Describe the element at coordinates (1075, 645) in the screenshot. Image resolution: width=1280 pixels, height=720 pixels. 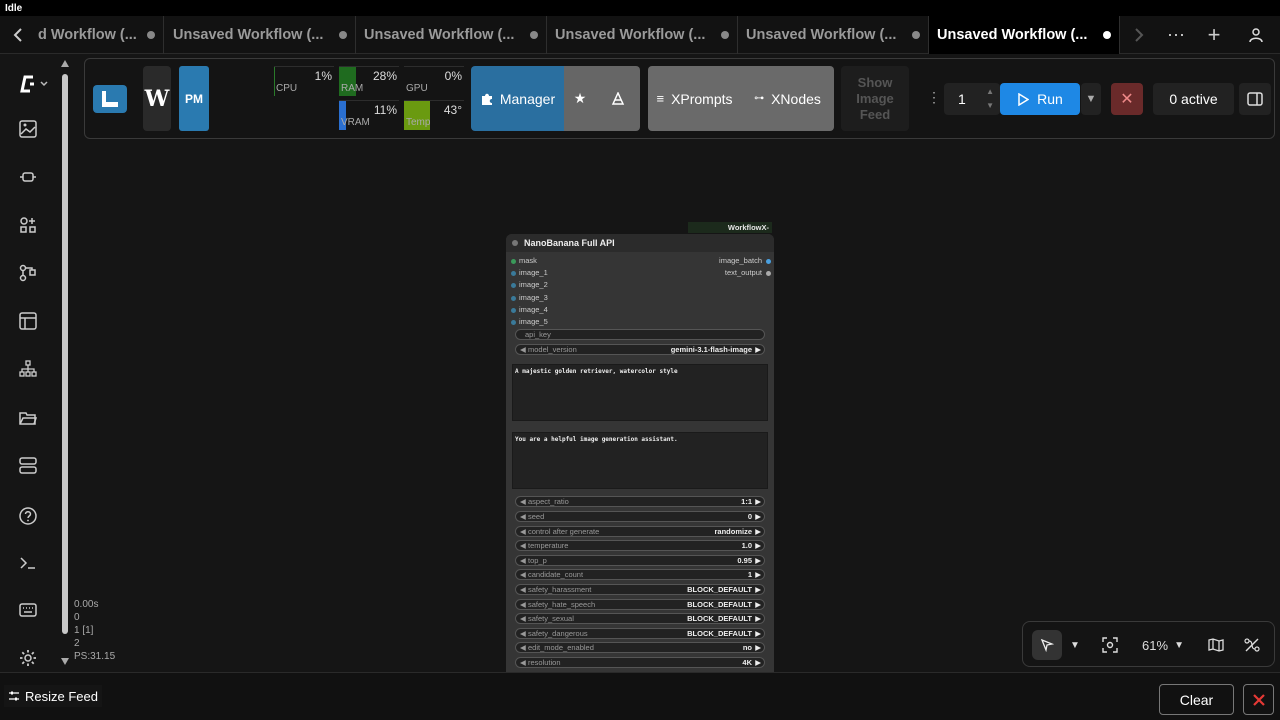
I see `tool-menu-chevron-icon: ▼` at that location.